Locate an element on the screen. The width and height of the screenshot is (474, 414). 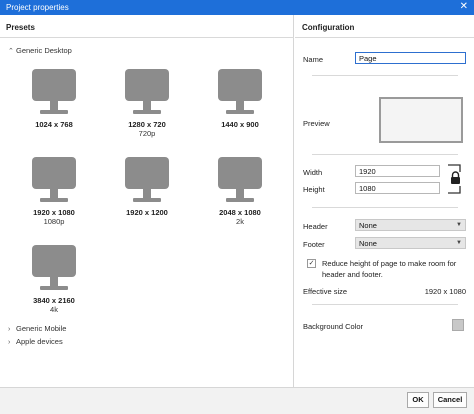
group-generic-desktop: ⌃ Generic Desktop is located at coordinates (40, 50).